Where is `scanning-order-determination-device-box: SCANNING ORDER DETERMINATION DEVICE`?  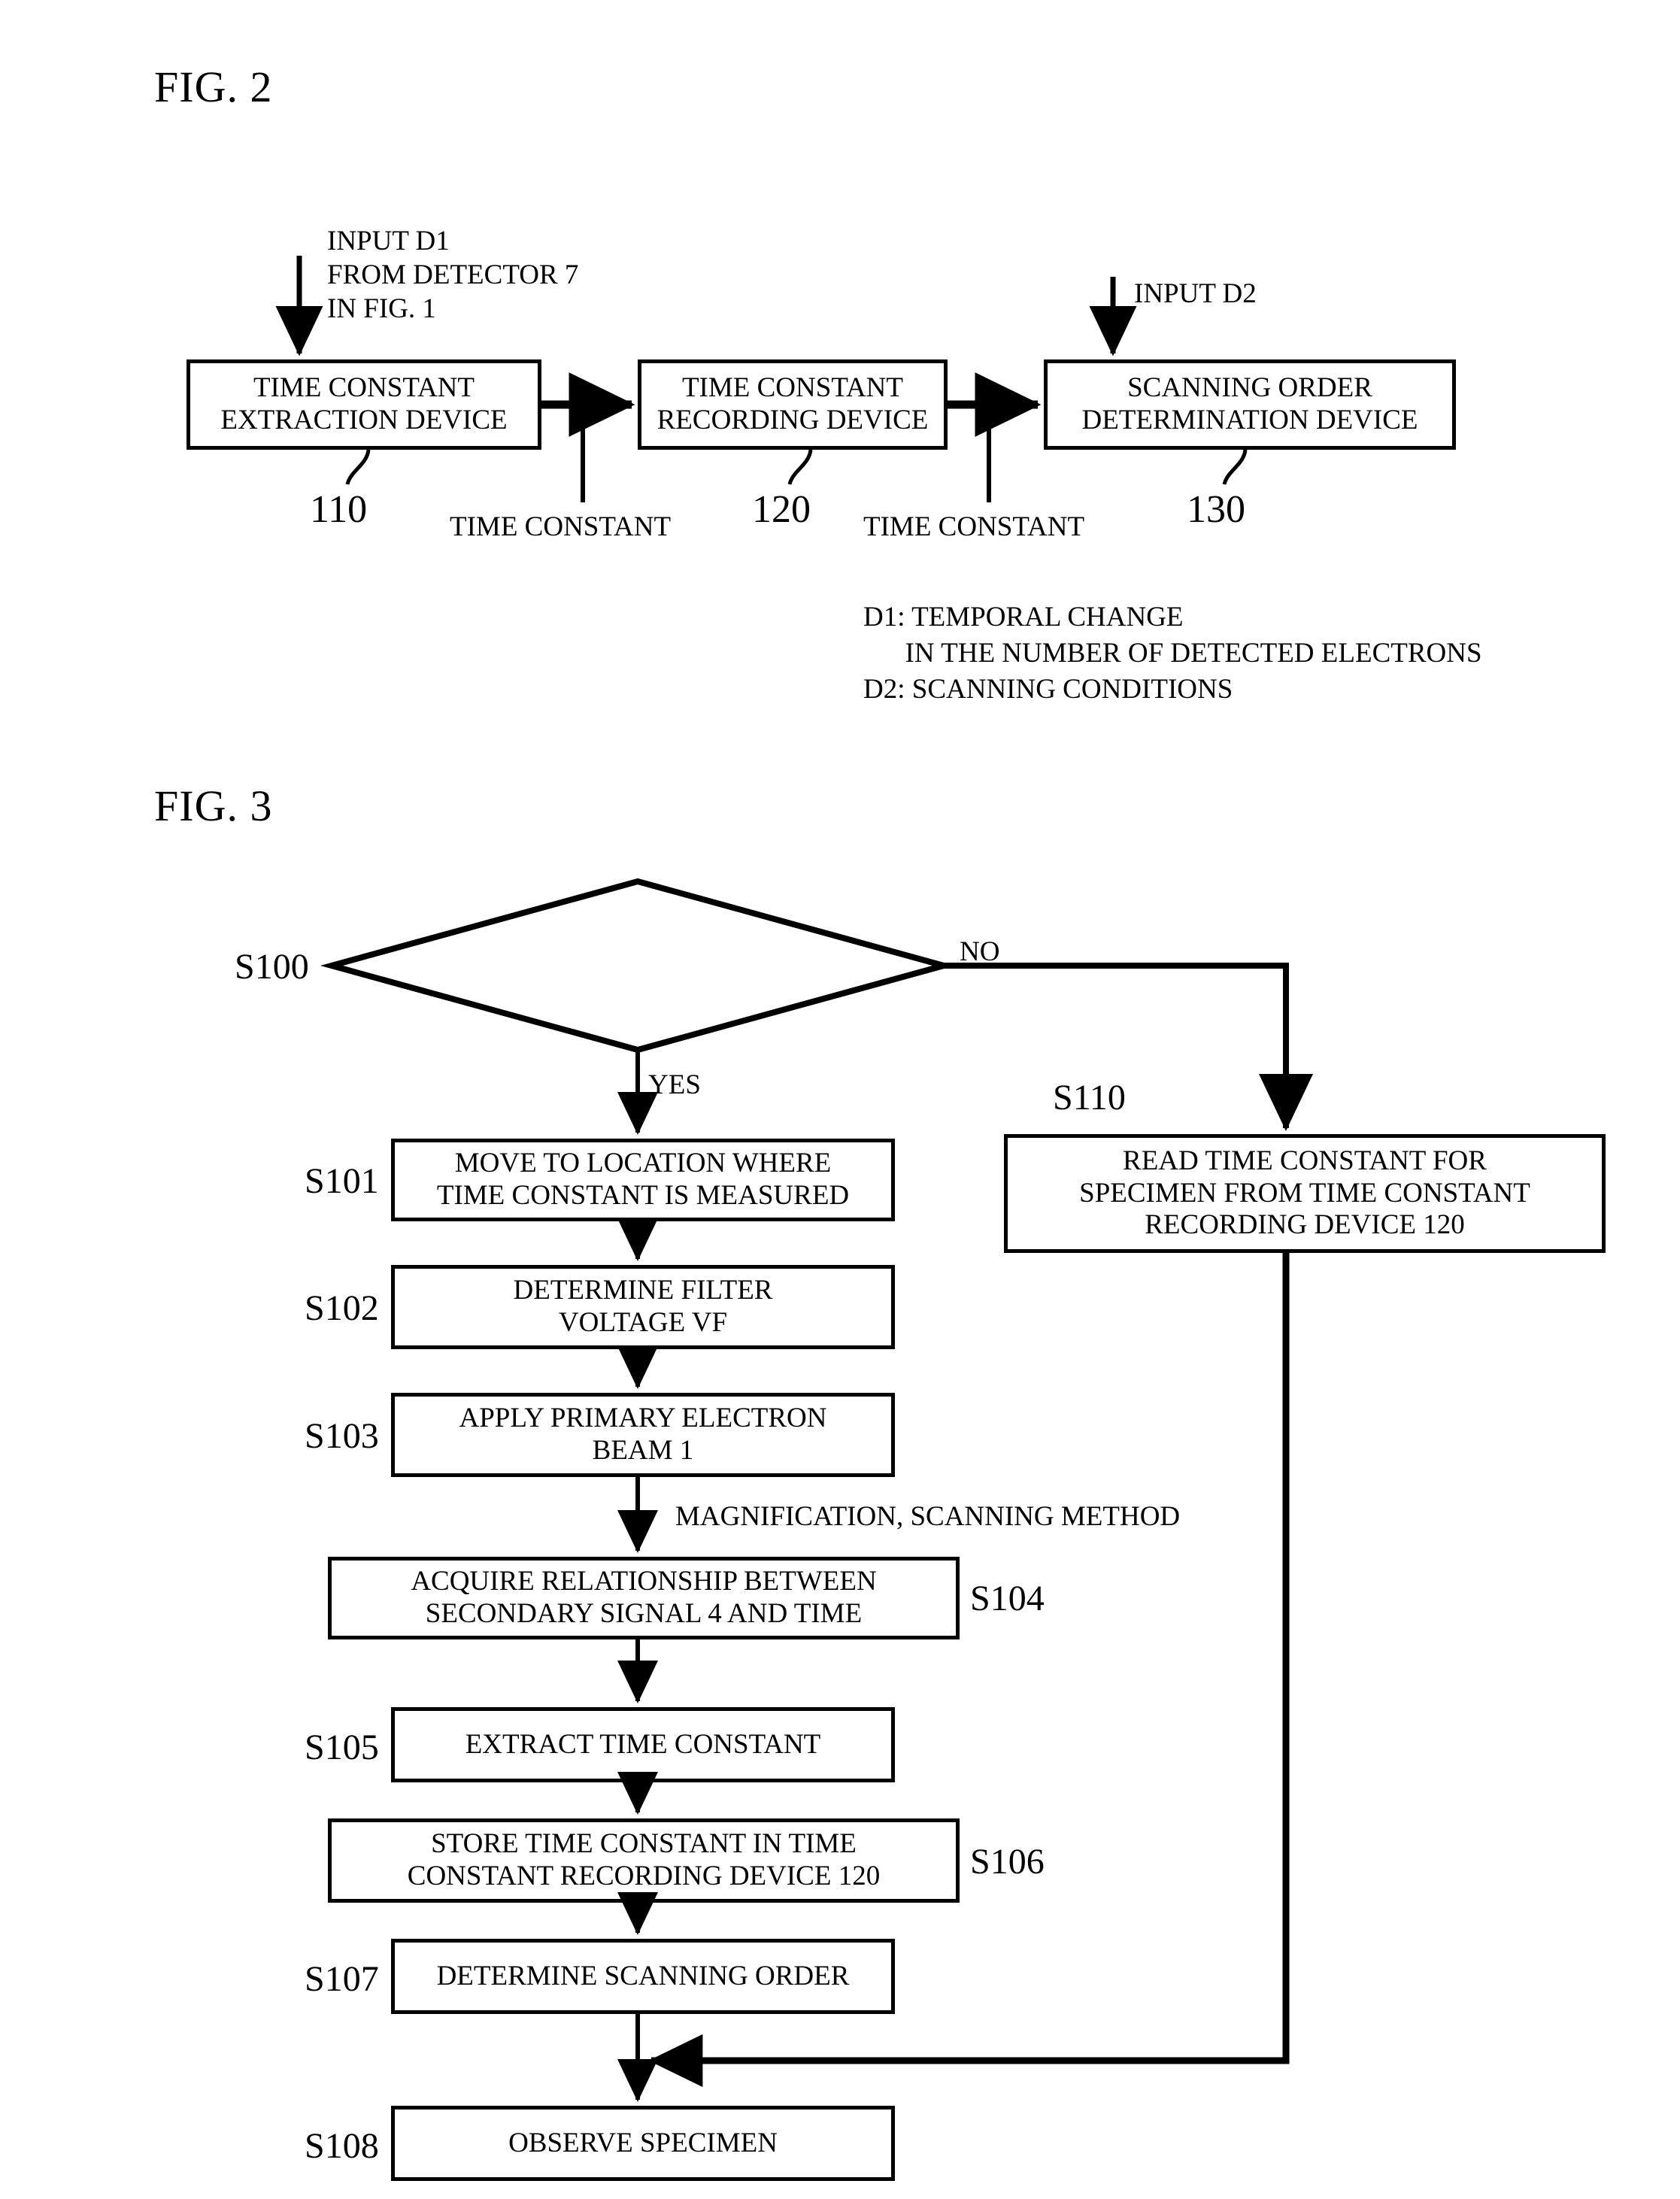 scanning-order-determination-device-box: SCANNING ORDER DETERMINATION DEVICE is located at coordinates (1250, 404).